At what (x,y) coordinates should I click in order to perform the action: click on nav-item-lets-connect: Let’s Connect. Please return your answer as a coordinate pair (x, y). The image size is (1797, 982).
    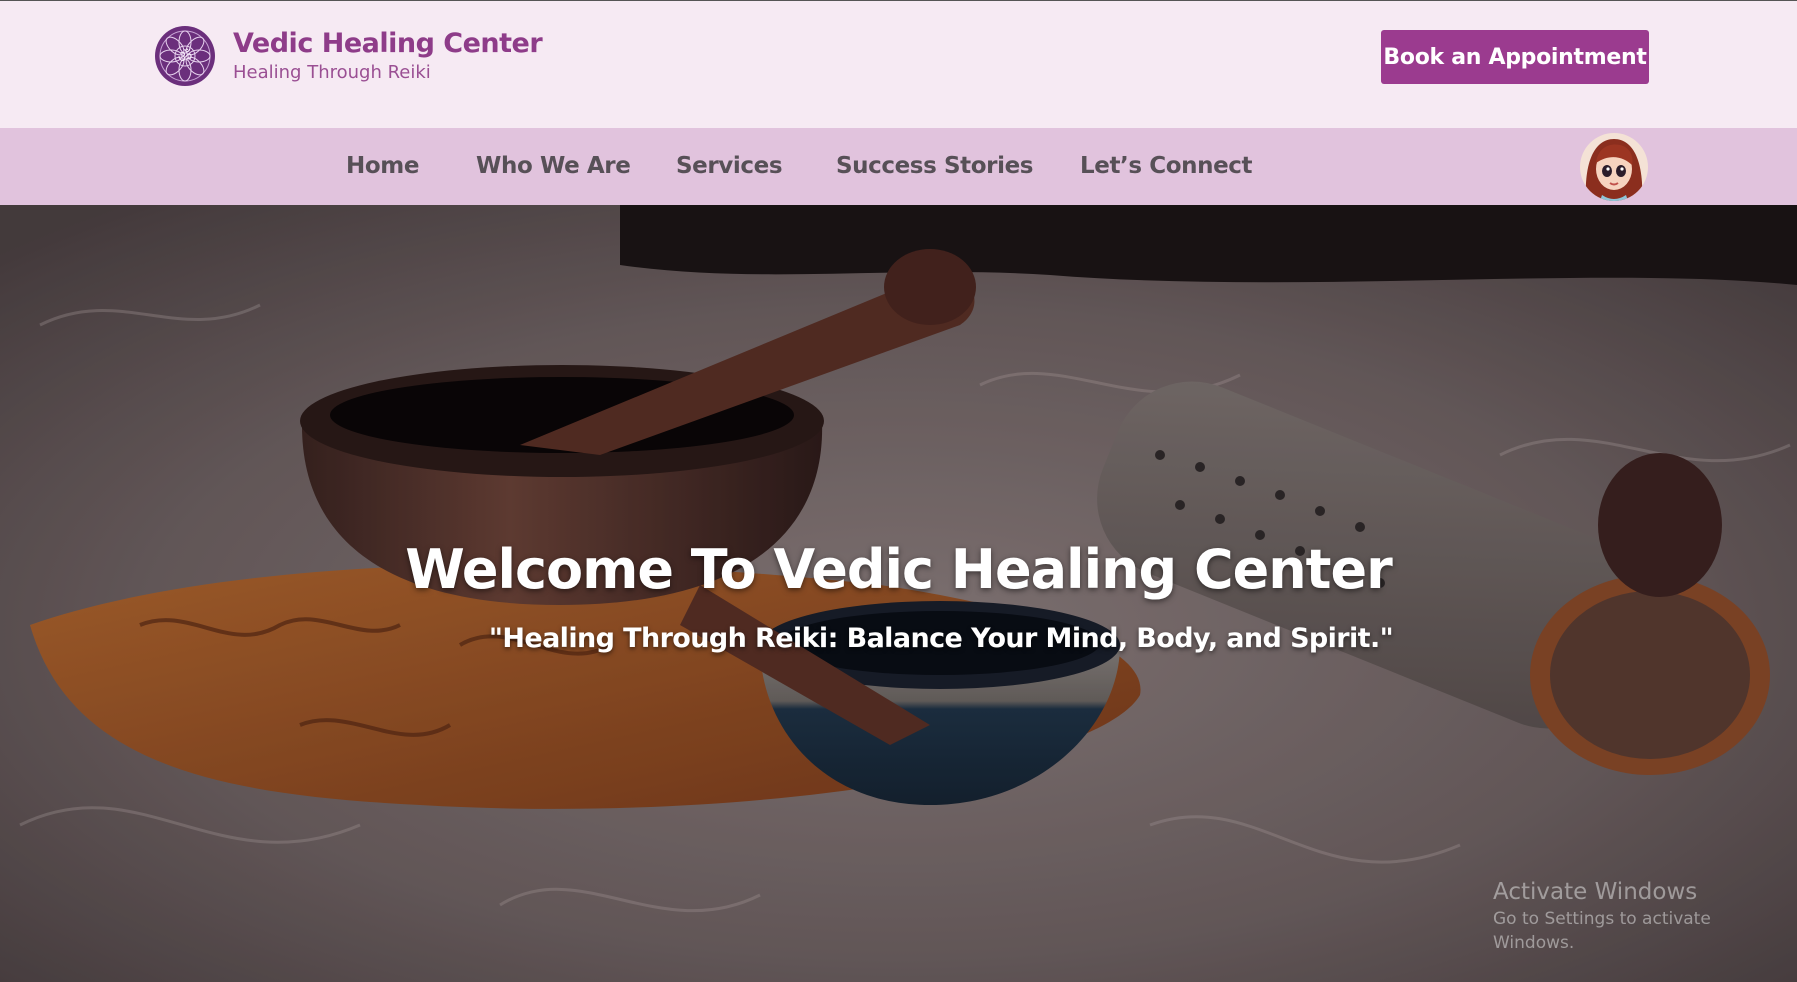
    Looking at the image, I should click on (1166, 166).